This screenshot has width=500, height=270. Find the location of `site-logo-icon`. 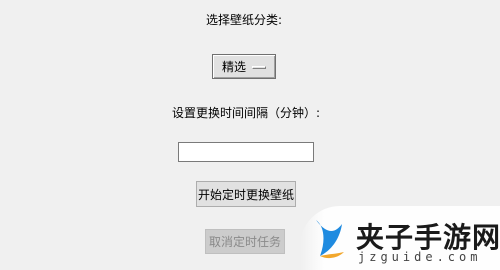

site-logo-icon is located at coordinates (330, 239).